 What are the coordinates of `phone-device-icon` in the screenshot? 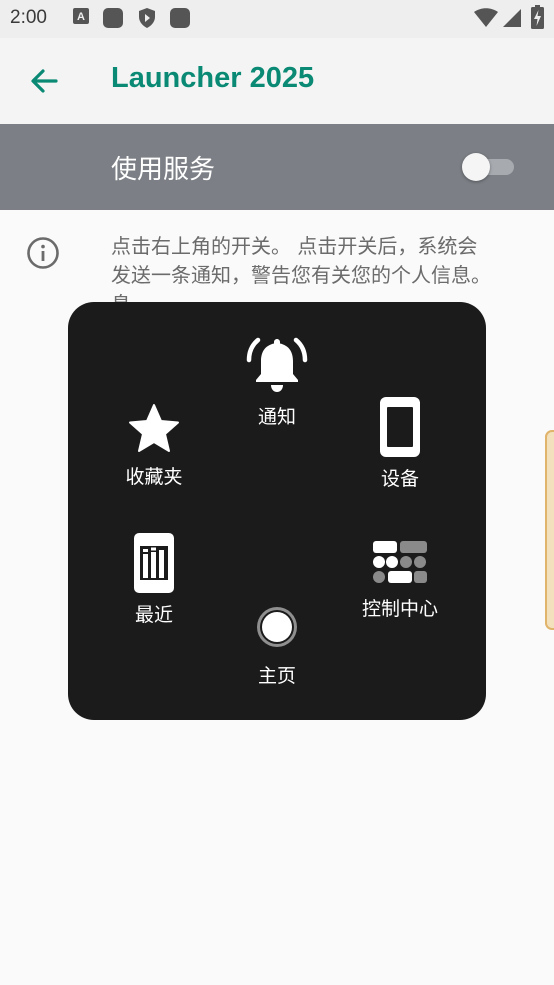 It's located at (400, 427).